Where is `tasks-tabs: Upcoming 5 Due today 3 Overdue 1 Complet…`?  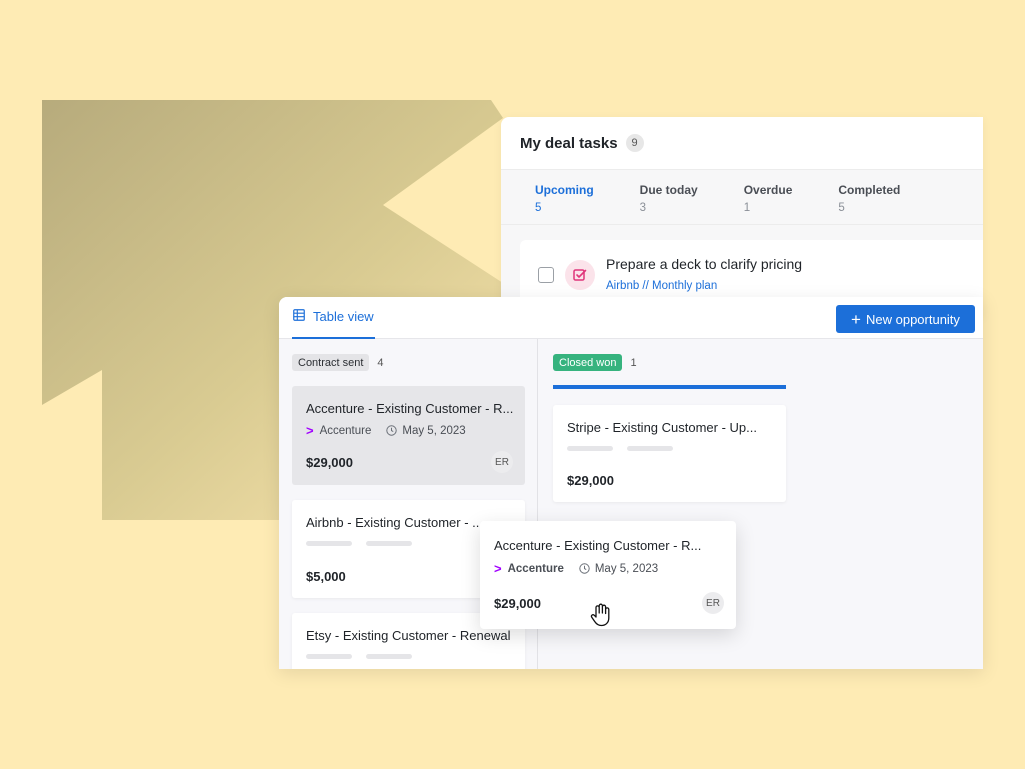 tasks-tabs: Upcoming 5 Due today 3 Overdue 1 Complet… is located at coordinates (742, 197).